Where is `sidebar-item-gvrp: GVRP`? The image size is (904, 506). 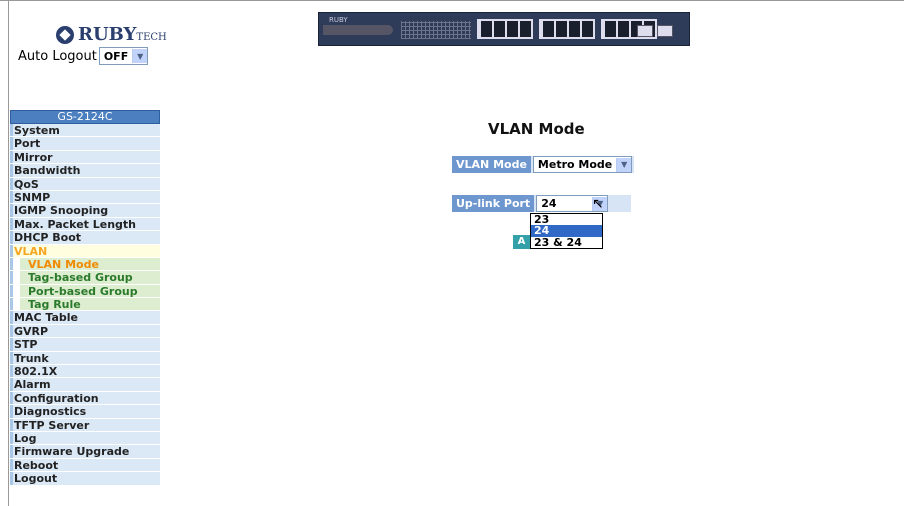
sidebar-item-gvrp: GVRP is located at coordinates (85, 331).